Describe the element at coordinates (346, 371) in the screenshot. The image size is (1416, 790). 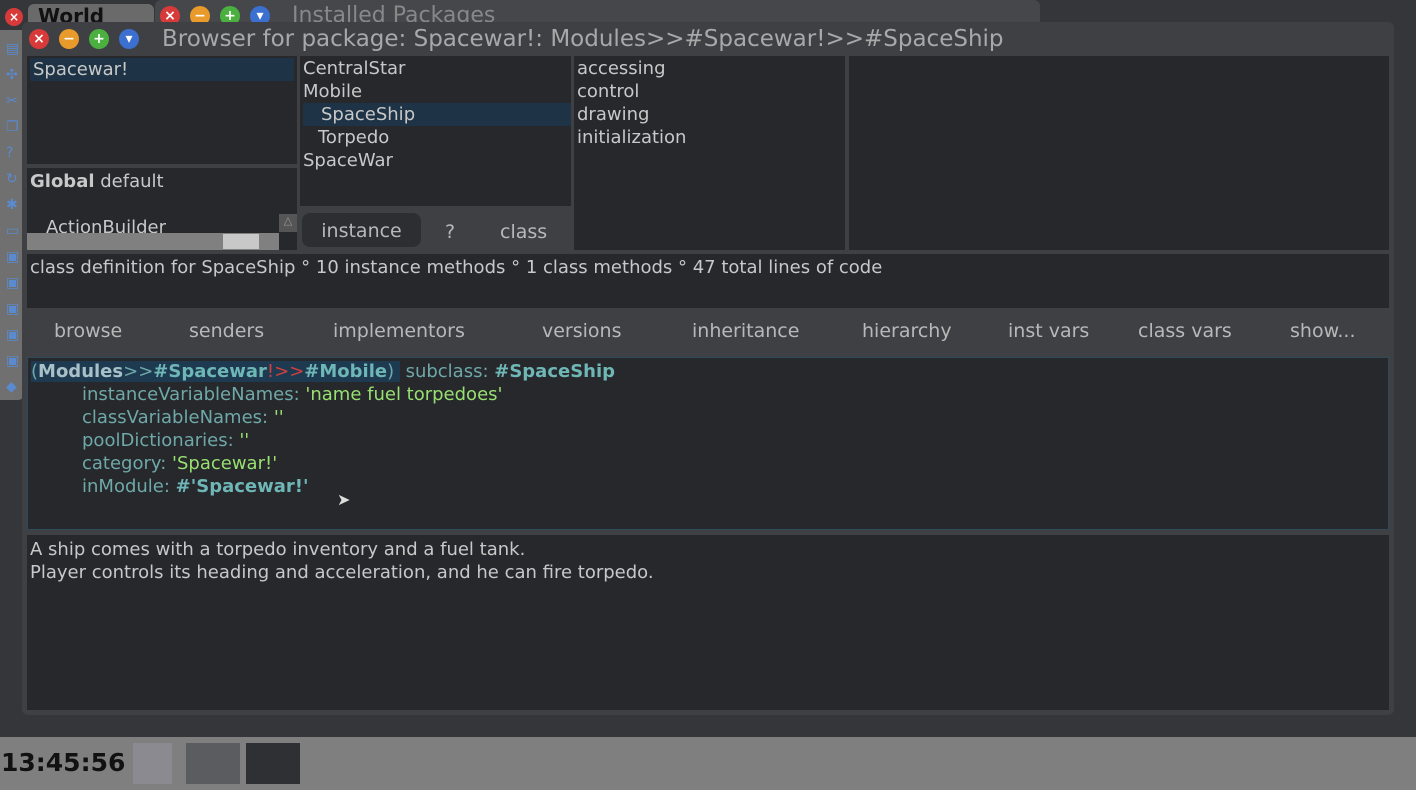
I see `code-token: #Mobile` at that location.